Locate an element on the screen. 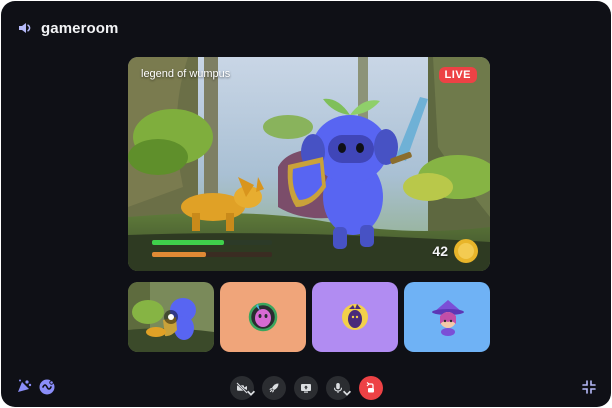 The width and height of the screenshot is (612, 408). stream-preview-thumbnail is located at coordinates (171, 317).